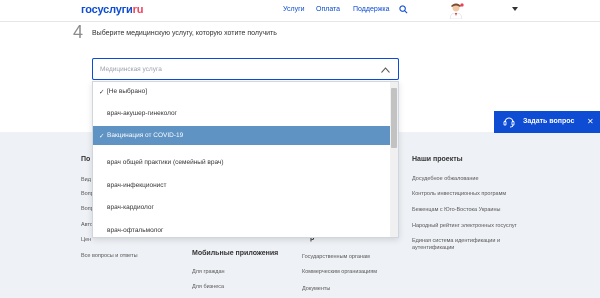 Image resolution: width=600 pixels, height=298 pixels. What do you see at coordinates (328, 9) in the screenshot?
I see `nav-payment: Оплата` at bounding box center [328, 9].